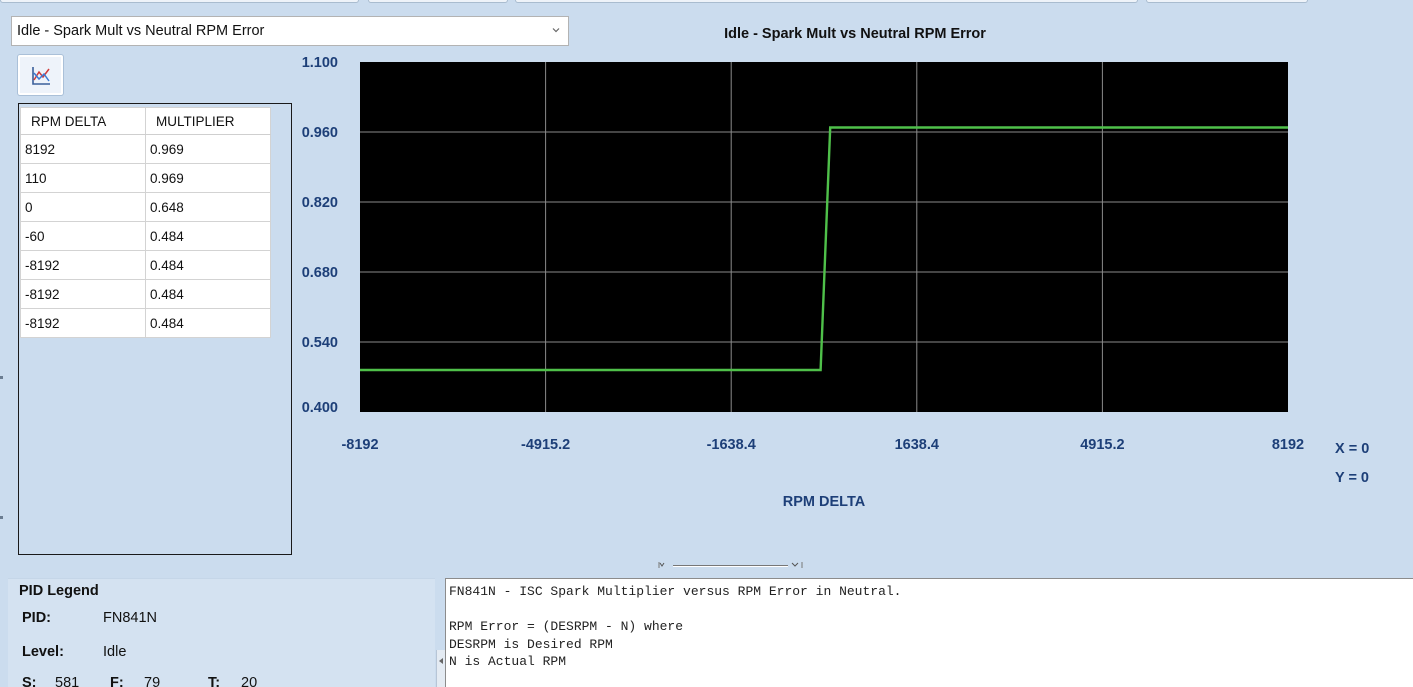  I want to click on table-row: 8192 0.969, so click(145, 149).